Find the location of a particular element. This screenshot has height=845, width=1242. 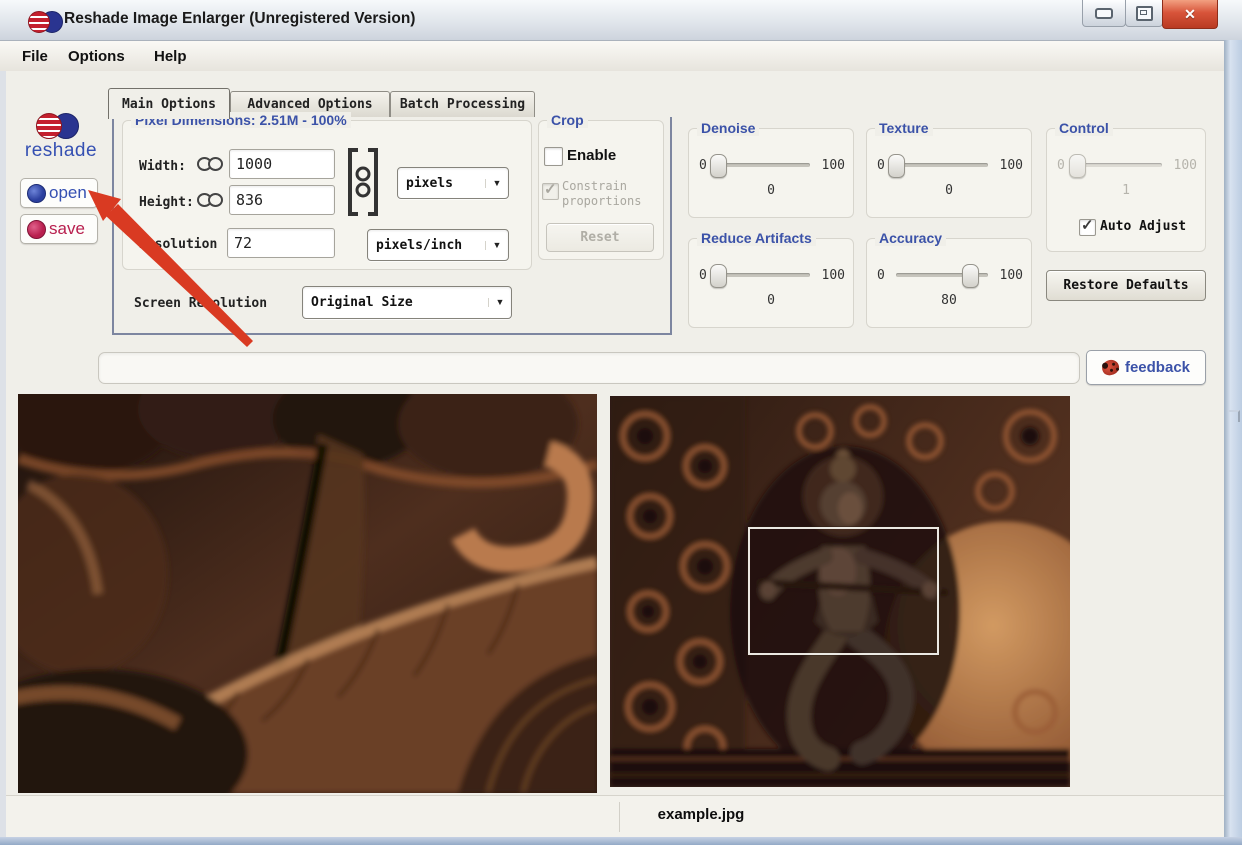

control-group: Control 0 100 1 Auto Adjust is located at coordinates (1126, 186).